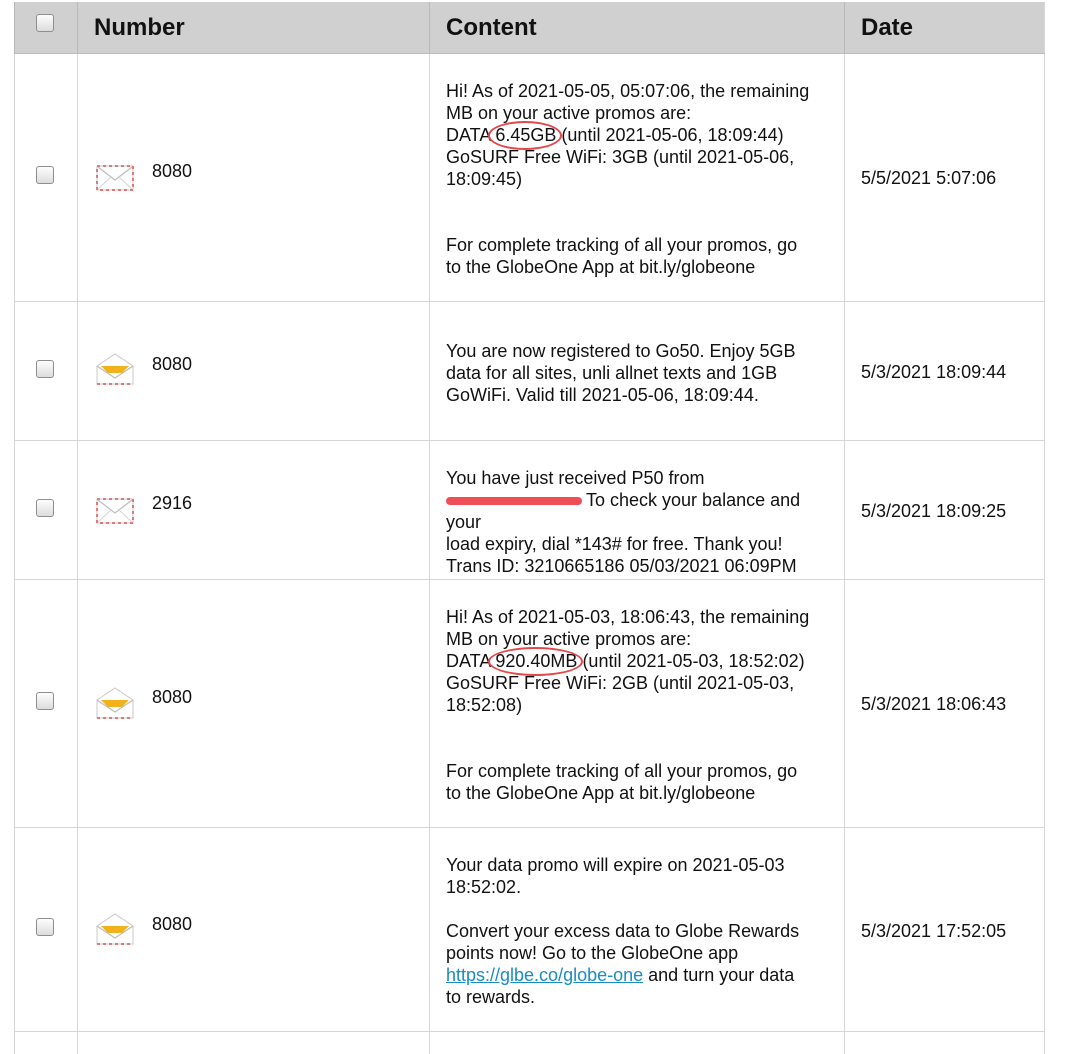  What do you see at coordinates (636, 1043) in the screenshot?
I see `content-cell` at bounding box center [636, 1043].